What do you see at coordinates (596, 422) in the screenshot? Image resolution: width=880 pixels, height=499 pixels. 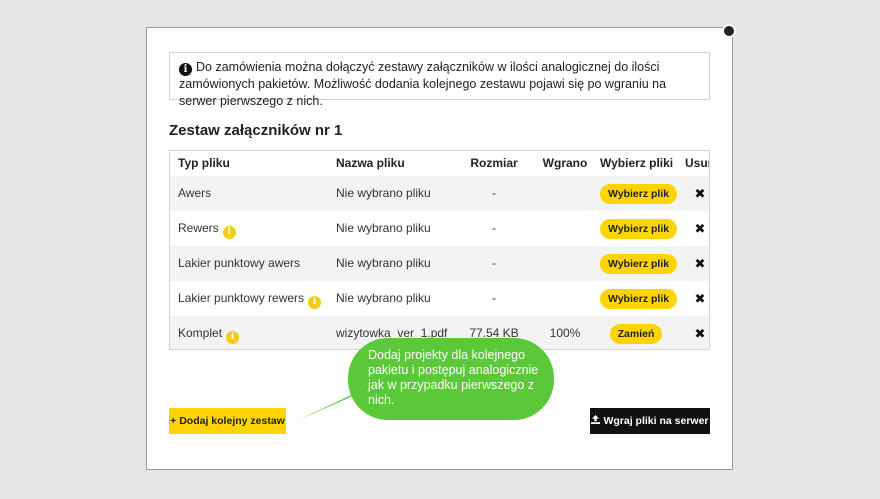 I see `upload-icon` at bounding box center [596, 422].